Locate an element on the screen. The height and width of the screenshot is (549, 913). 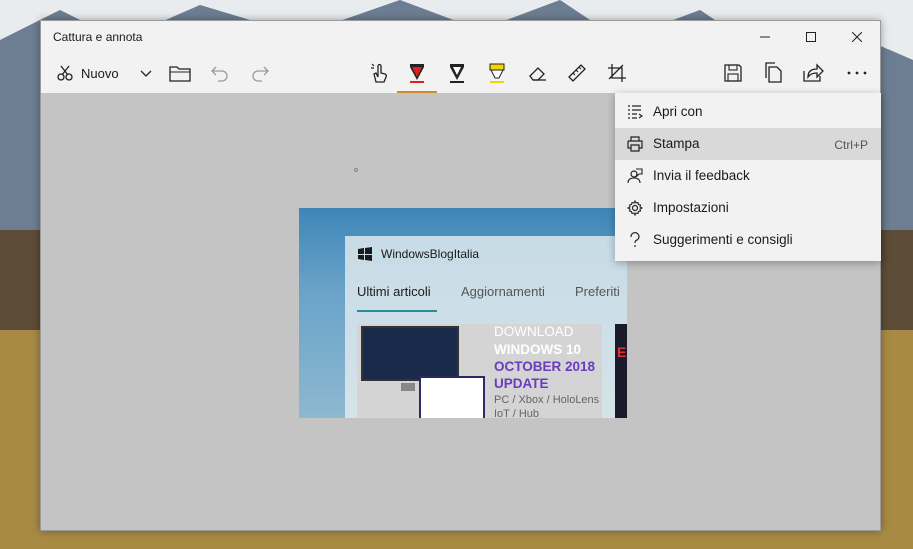
more-icon is located at coordinates (857, 73).